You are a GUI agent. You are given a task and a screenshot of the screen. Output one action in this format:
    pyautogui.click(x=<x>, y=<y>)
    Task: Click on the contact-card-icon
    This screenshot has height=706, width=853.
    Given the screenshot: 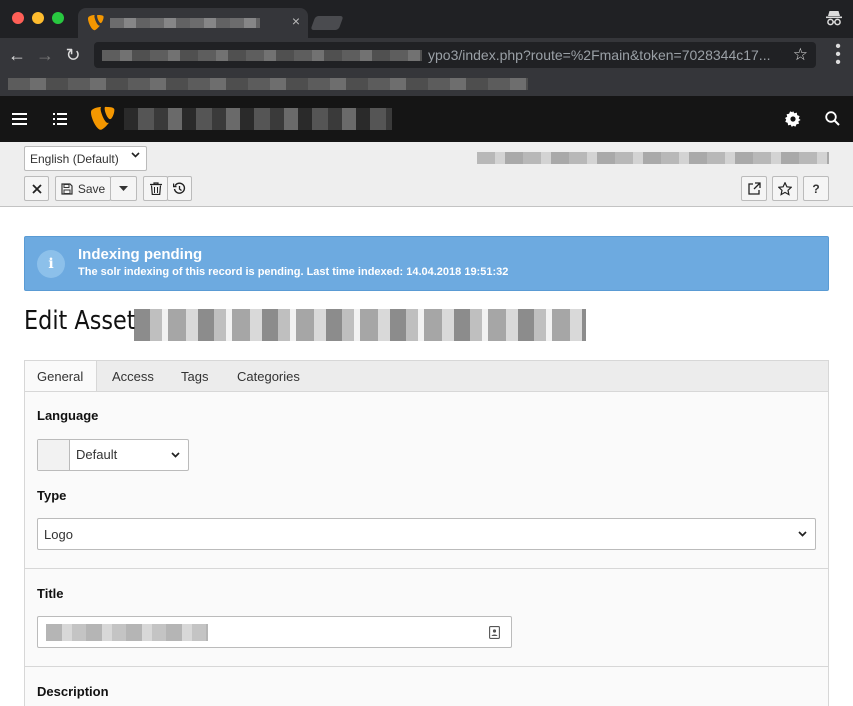 What is the action you would take?
    pyautogui.click(x=494, y=632)
    